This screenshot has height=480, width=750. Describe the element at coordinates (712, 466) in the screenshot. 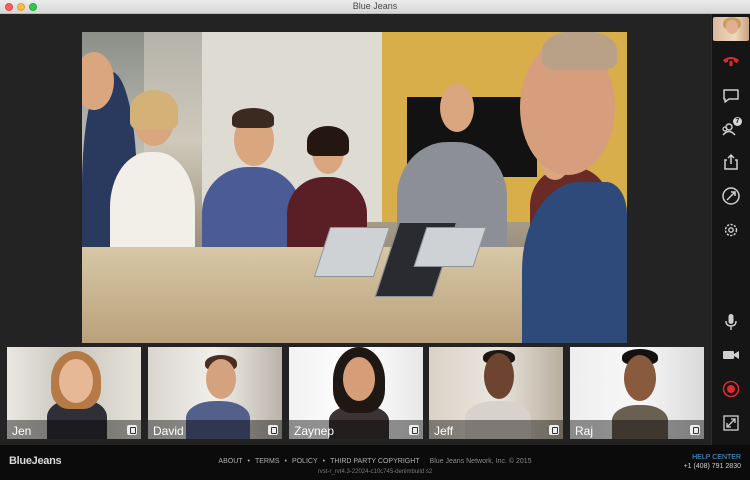

I see `support-phone: +1 (408) 791 2830` at that location.